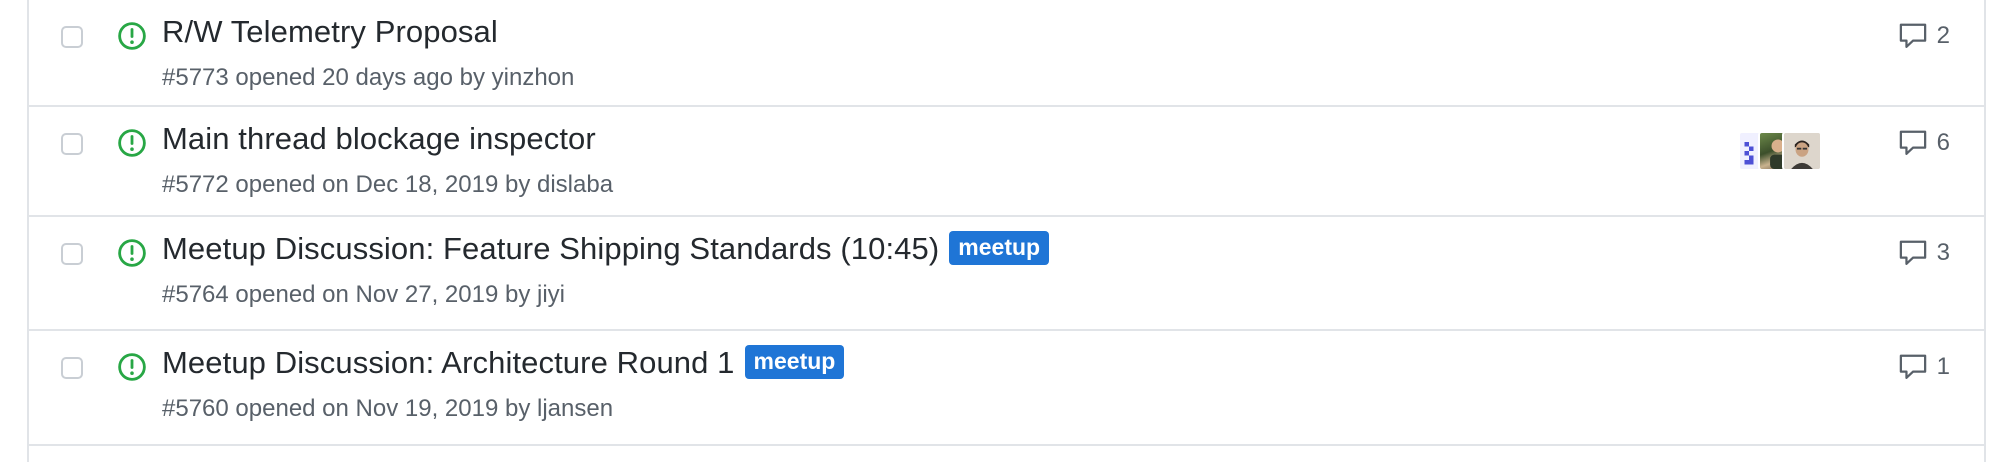  I want to click on issue-meta: #5773 opened 20 days ago by yinzhon, so click(368, 78).